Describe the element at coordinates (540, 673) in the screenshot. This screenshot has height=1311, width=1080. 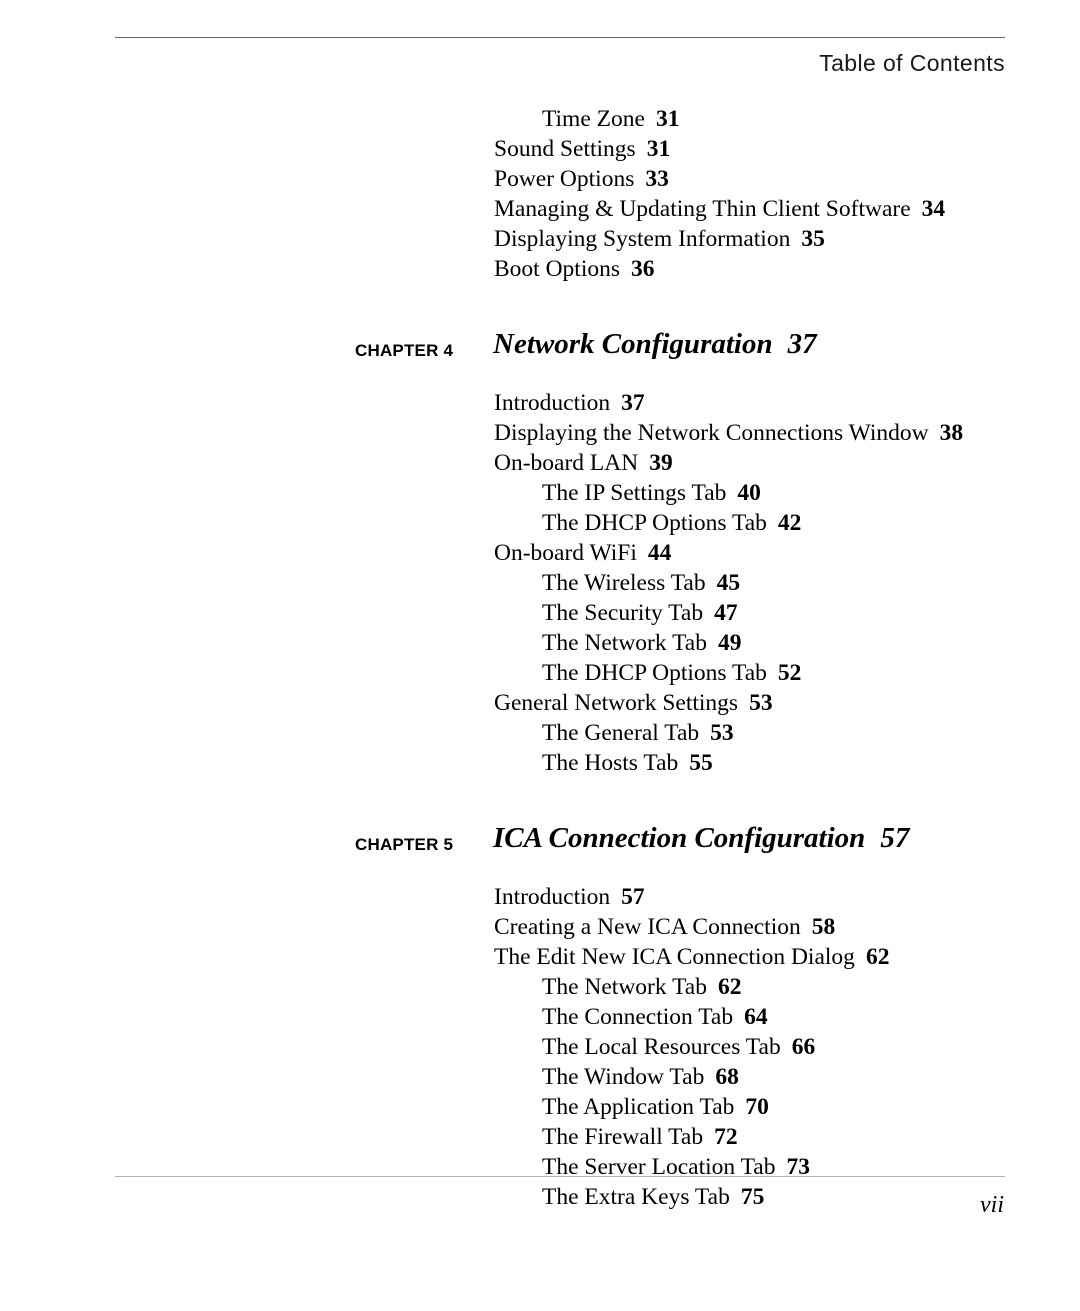
I see `toc-entry: The DHCP Options Tab 52` at that location.